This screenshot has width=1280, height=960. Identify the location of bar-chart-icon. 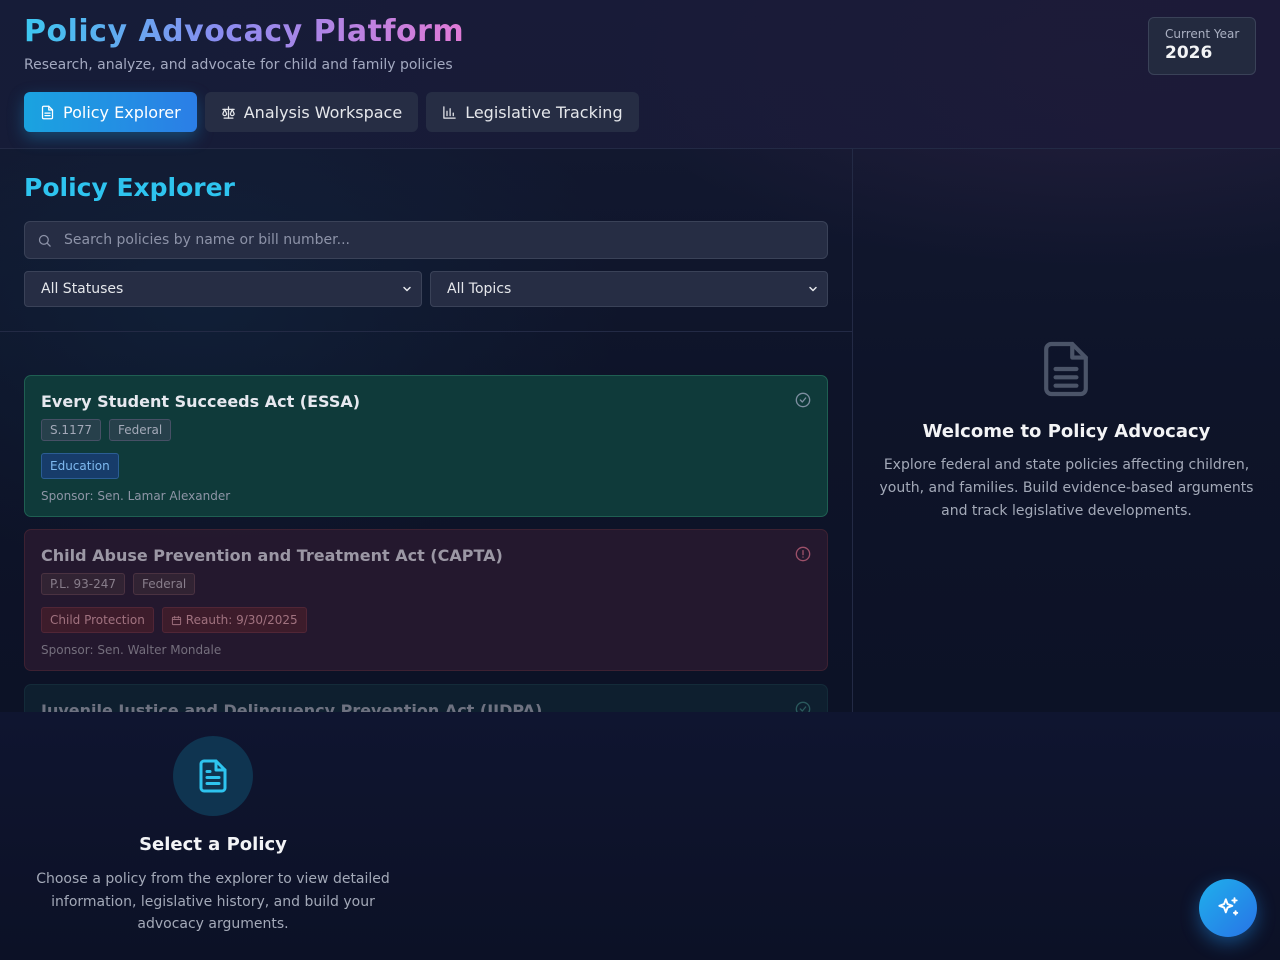
(449, 112).